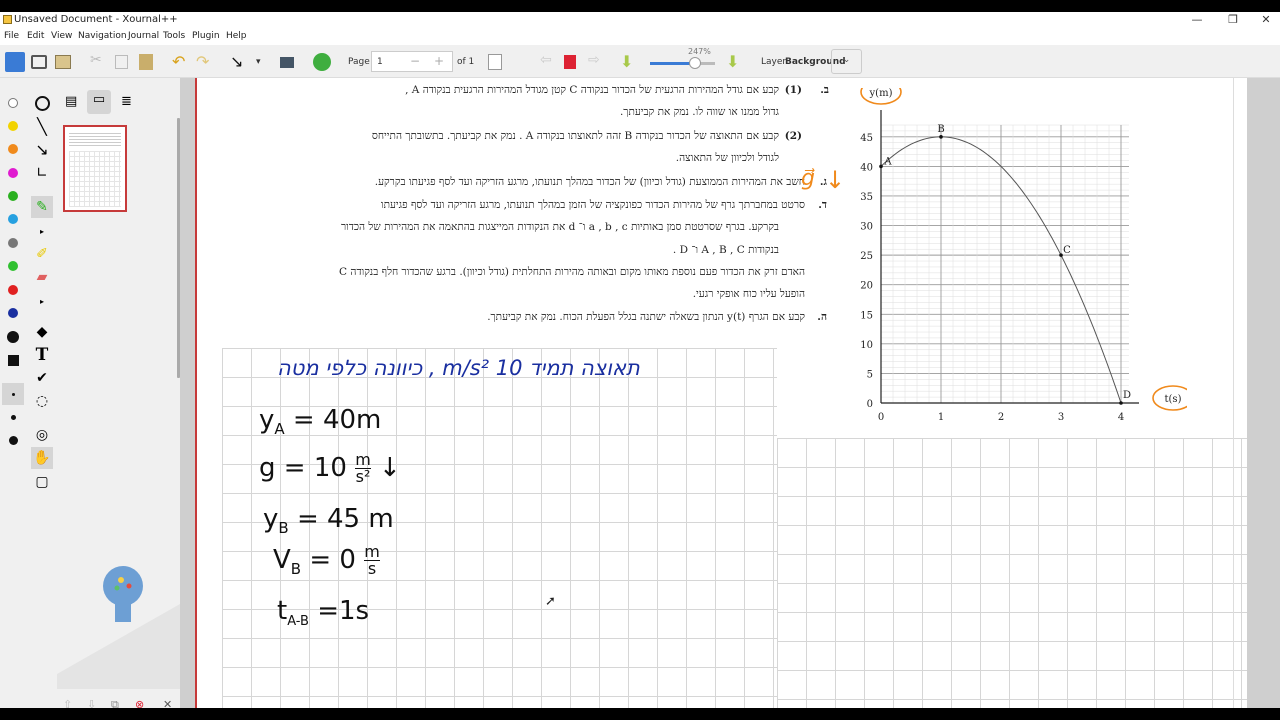 Image resolution: width=1280 pixels, height=720 pixels. I want to click on image-tool-icon: ▢, so click(42, 482).